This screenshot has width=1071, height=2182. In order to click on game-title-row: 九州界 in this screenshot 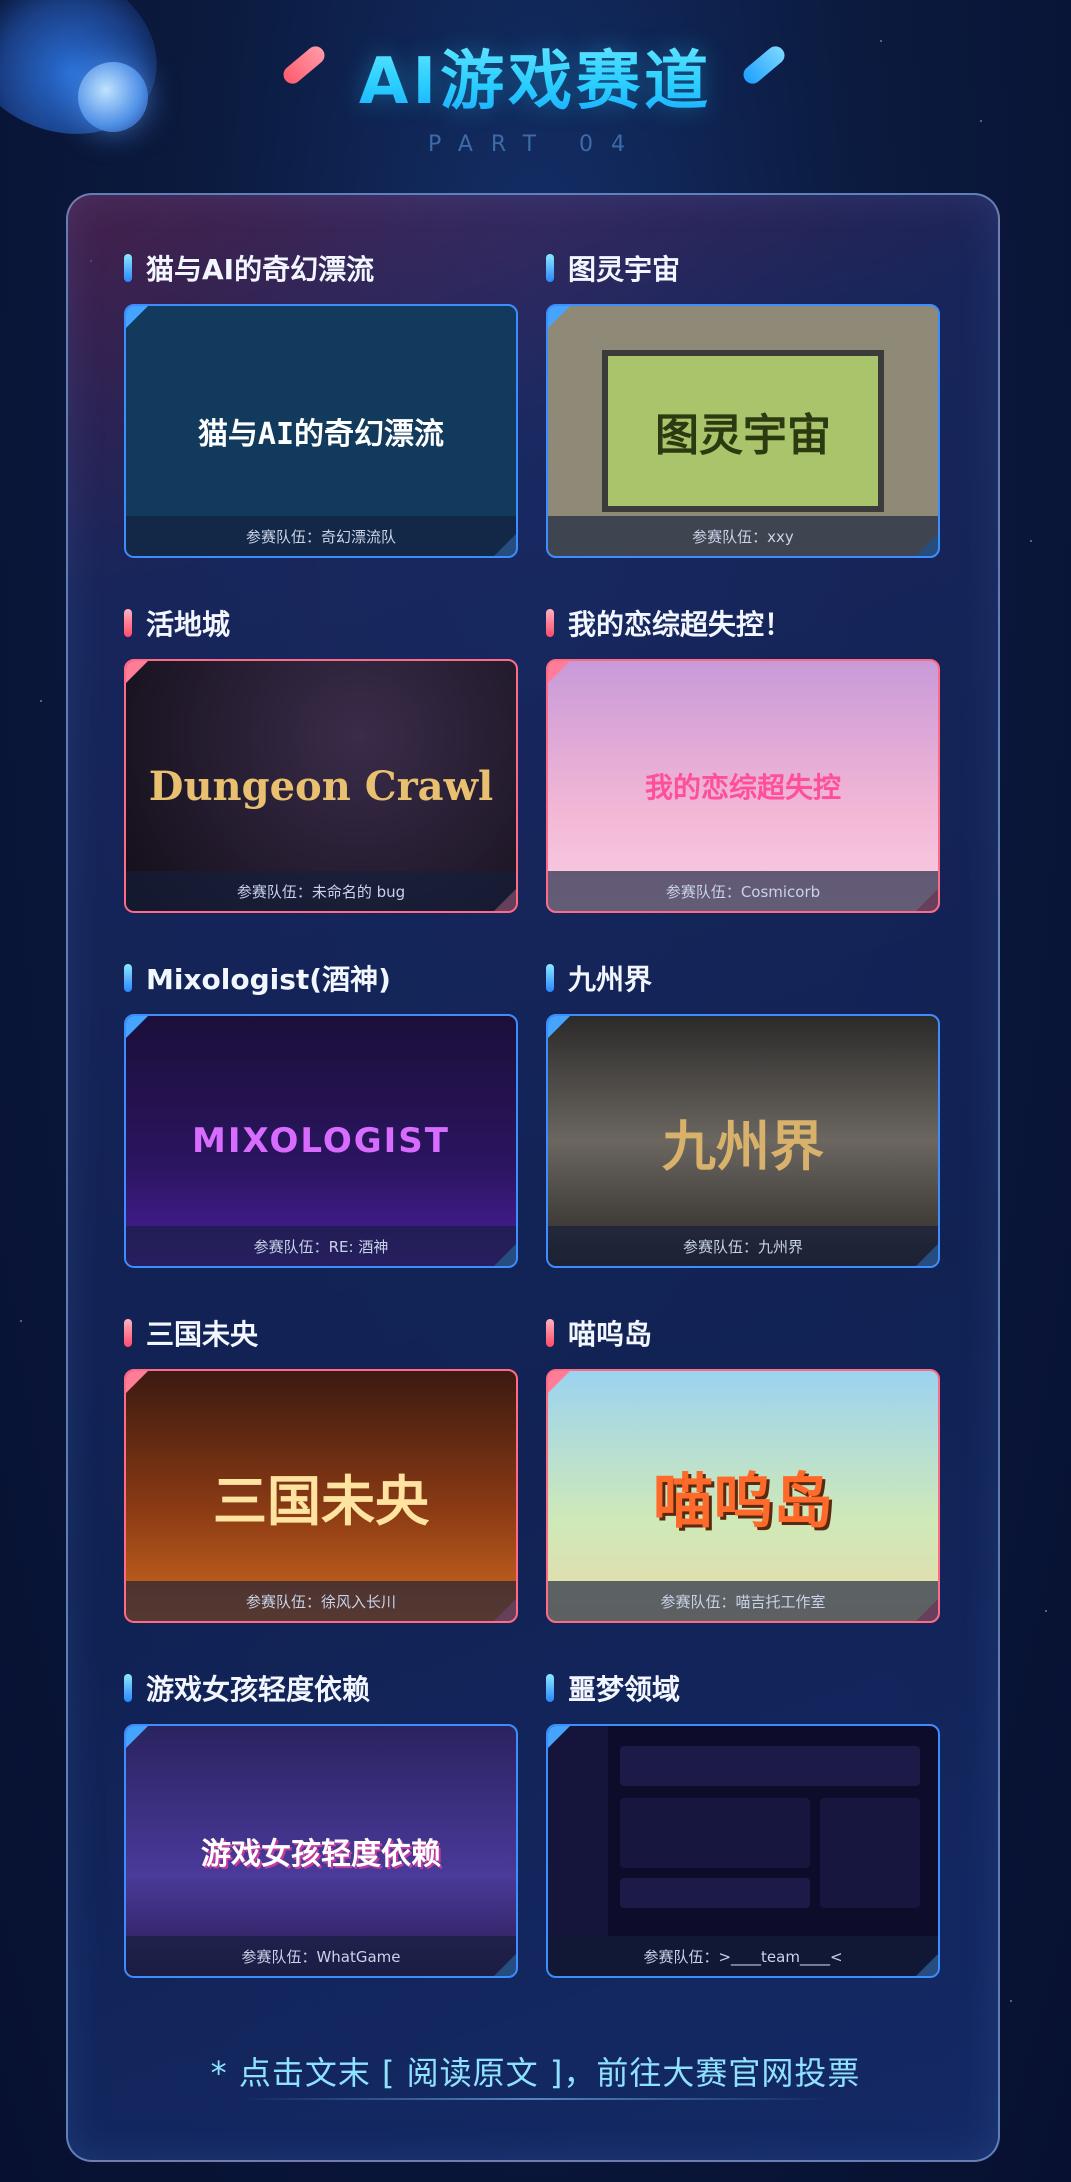, I will do `click(743, 978)`.